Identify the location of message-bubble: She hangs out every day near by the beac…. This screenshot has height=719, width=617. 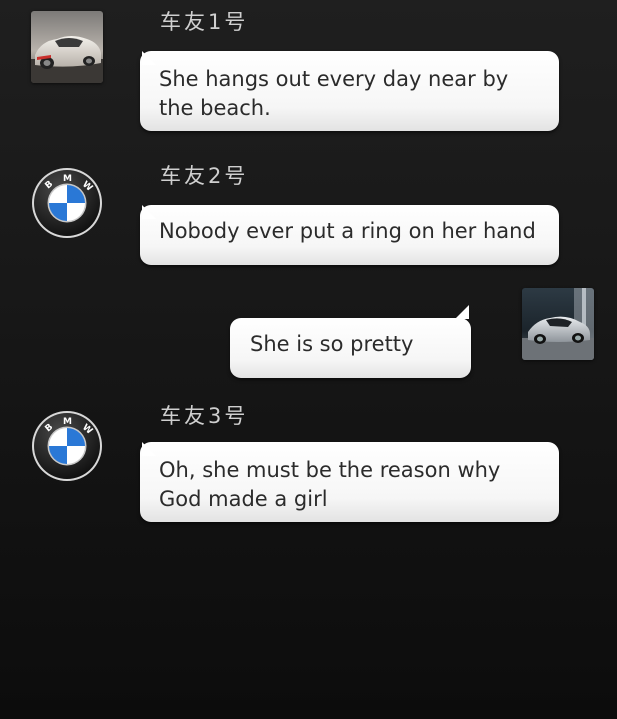
(349, 91).